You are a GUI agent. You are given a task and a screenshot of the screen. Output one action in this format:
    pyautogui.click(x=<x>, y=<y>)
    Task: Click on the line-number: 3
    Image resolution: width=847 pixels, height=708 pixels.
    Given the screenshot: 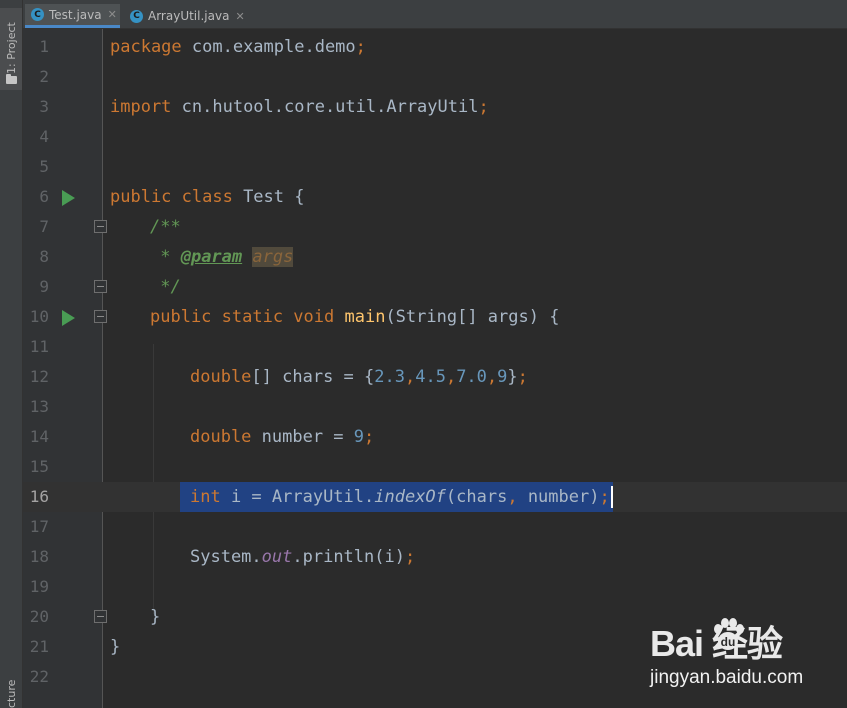 What is the action you would take?
    pyautogui.click(x=44, y=106)
    